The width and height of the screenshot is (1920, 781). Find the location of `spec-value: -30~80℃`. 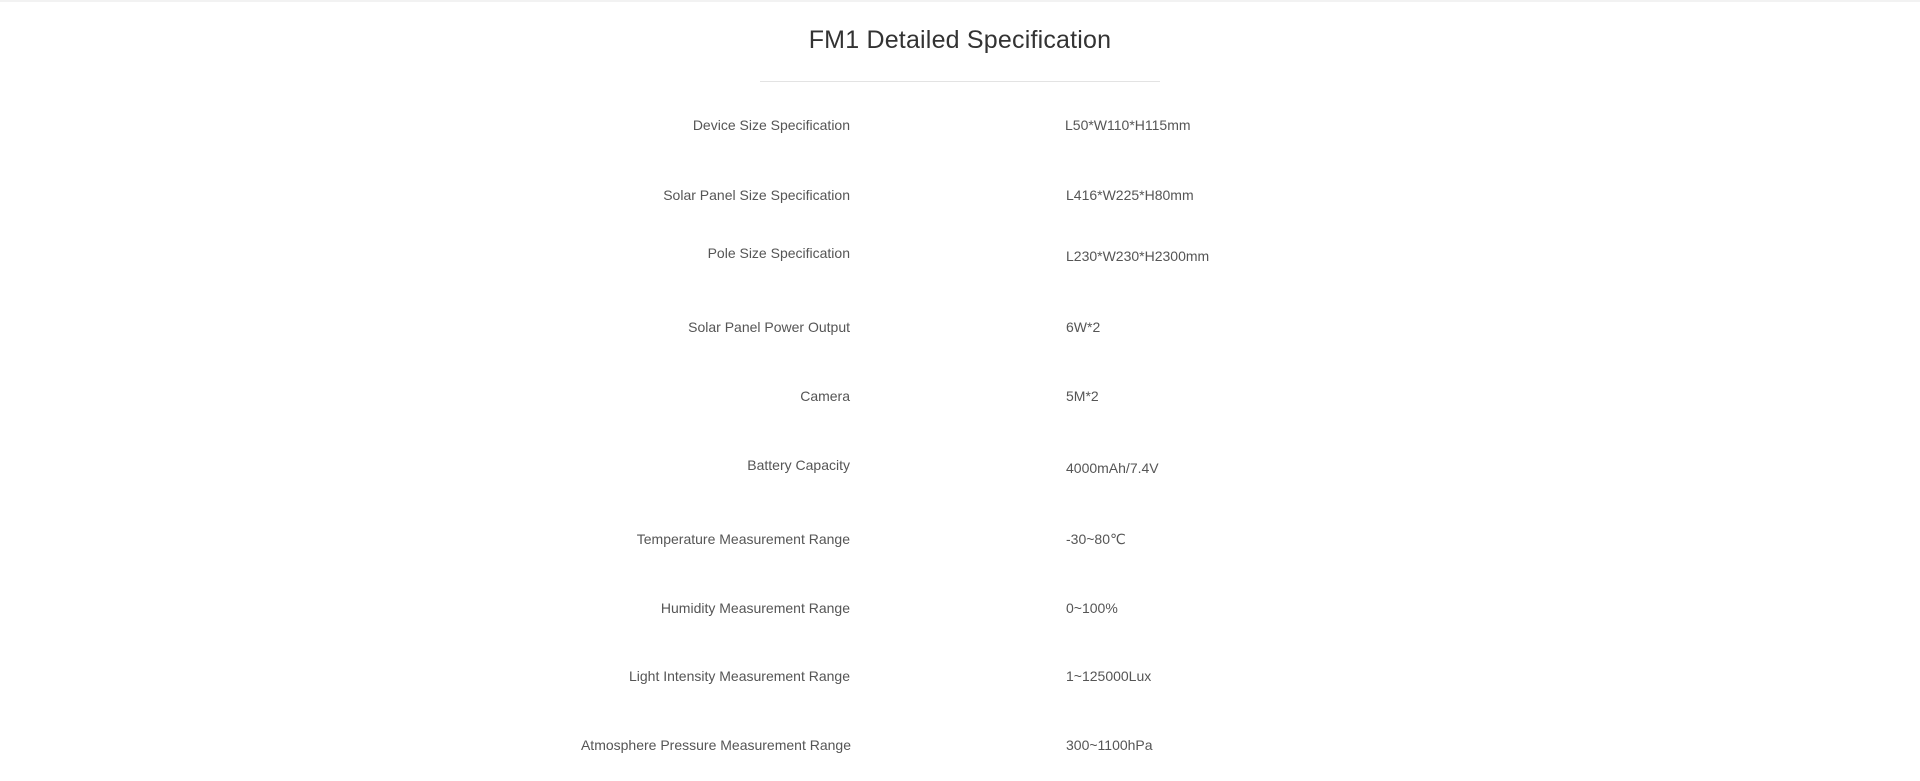

spec-value: -30~80℃ is located at coordinates (1096, 539).